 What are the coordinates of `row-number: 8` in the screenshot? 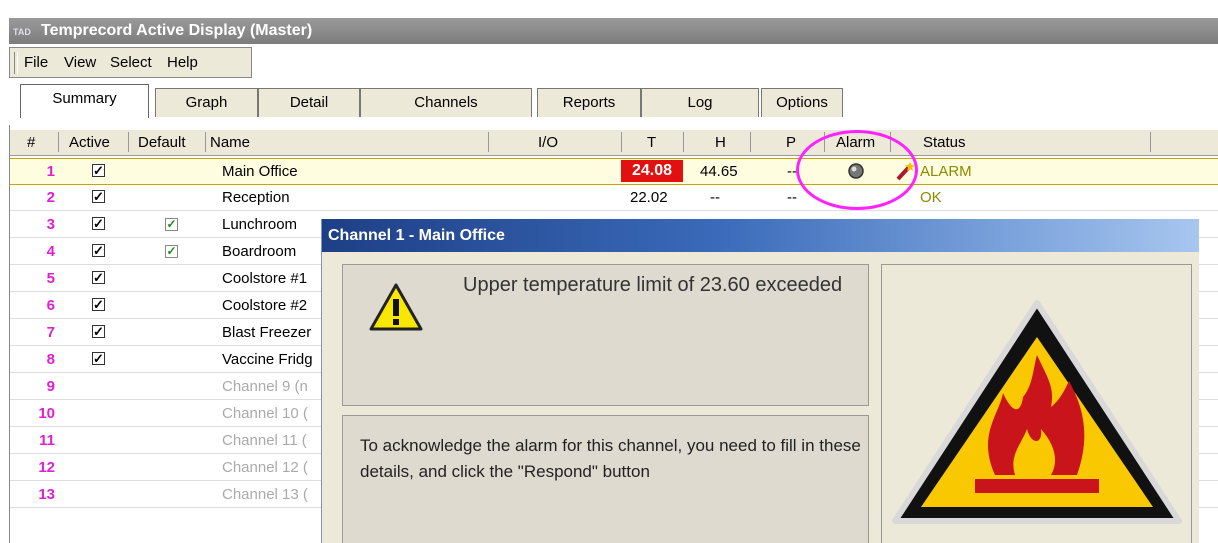 It's located at (50, 359).